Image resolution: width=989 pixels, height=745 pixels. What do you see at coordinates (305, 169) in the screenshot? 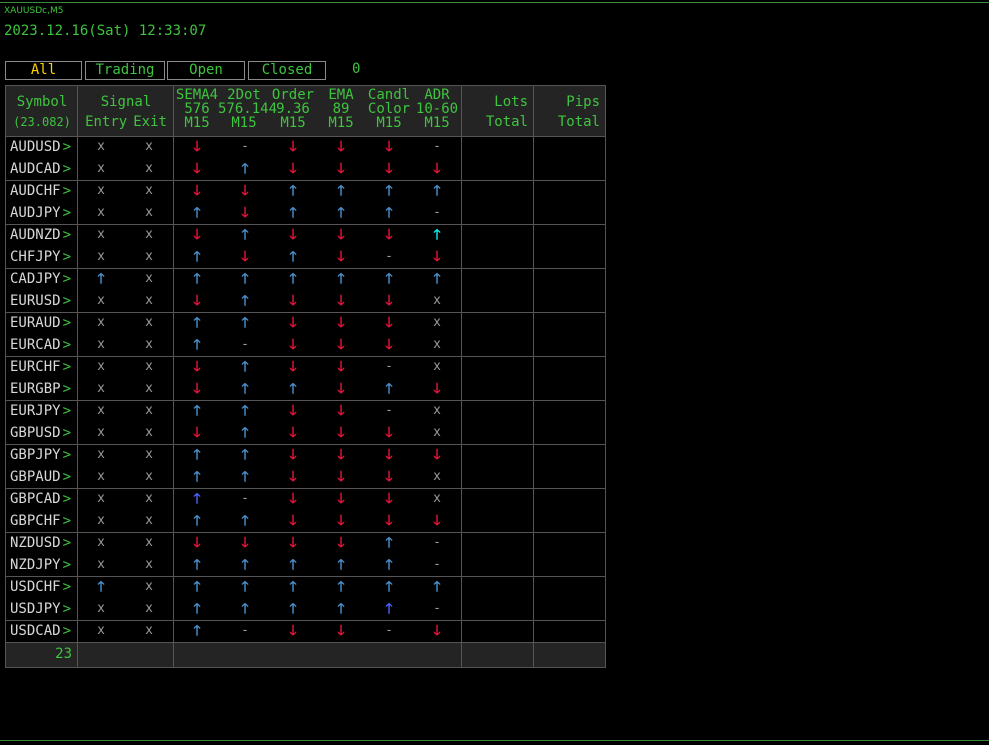
I see `table-row: AUDCAD > x x 🡓 🡑 🡓 🡓 🡓 🡓` at bounding box center [305, 169].